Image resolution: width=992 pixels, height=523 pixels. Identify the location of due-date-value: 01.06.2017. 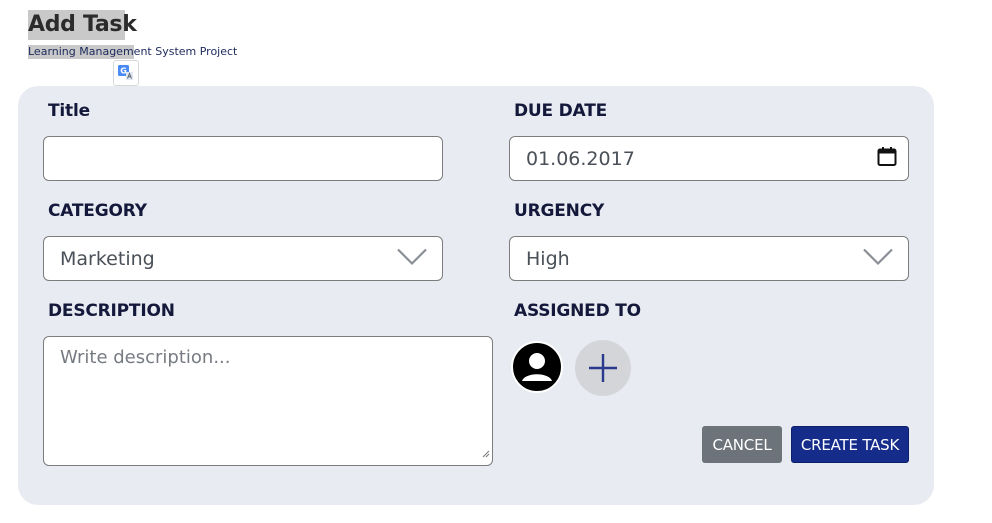
(580, 158).